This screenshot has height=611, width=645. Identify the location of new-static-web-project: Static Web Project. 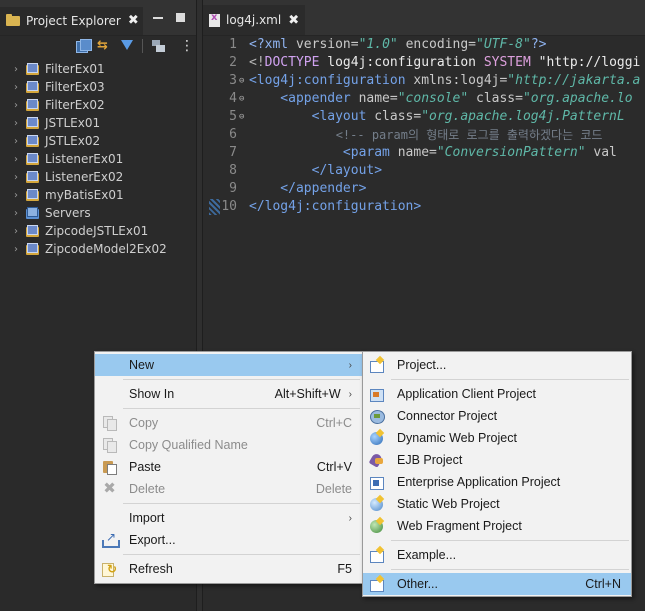
(497, 504).